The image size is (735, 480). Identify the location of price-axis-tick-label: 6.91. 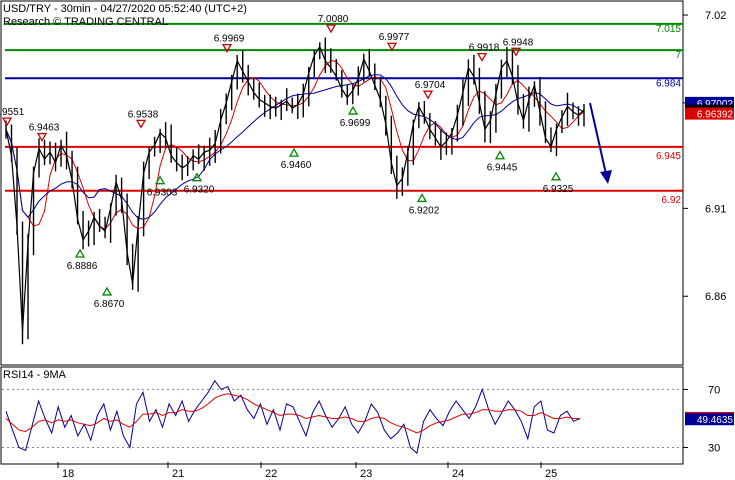
(715, 209).